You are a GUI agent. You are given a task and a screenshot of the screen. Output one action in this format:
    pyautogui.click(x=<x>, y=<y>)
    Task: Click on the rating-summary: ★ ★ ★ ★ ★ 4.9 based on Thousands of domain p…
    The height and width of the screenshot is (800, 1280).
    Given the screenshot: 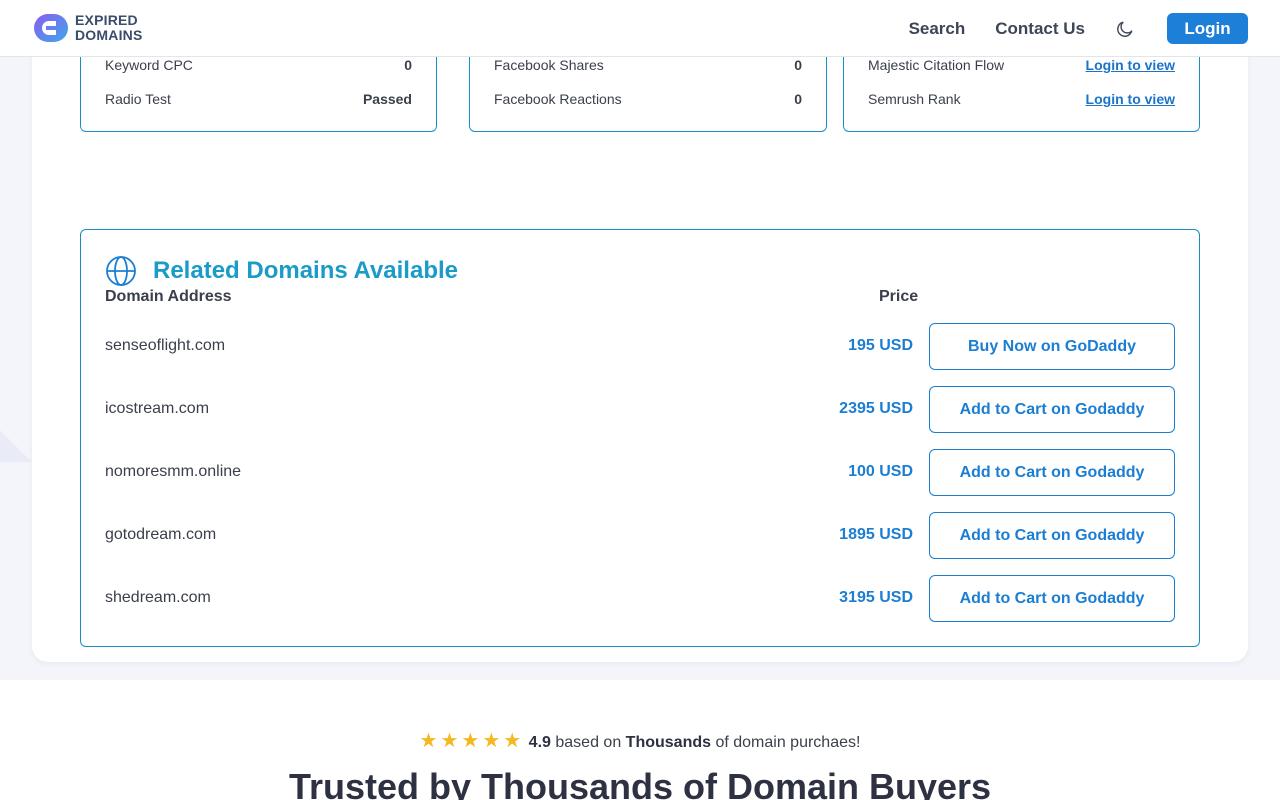 What is the action you would take?
    pyautogui.click(x=640, y=740)
    